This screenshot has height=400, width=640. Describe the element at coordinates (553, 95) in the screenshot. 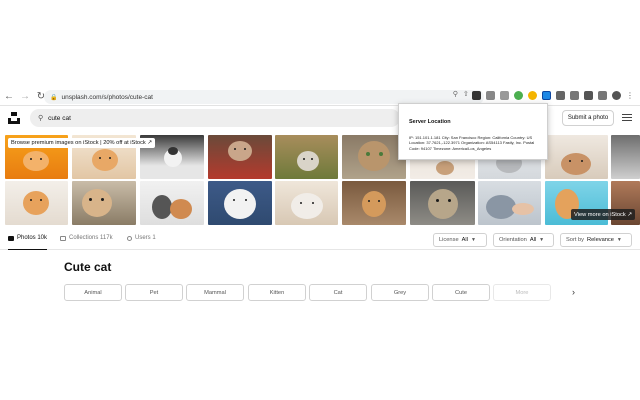

I see `extensions-bar: ⋮` at that location.